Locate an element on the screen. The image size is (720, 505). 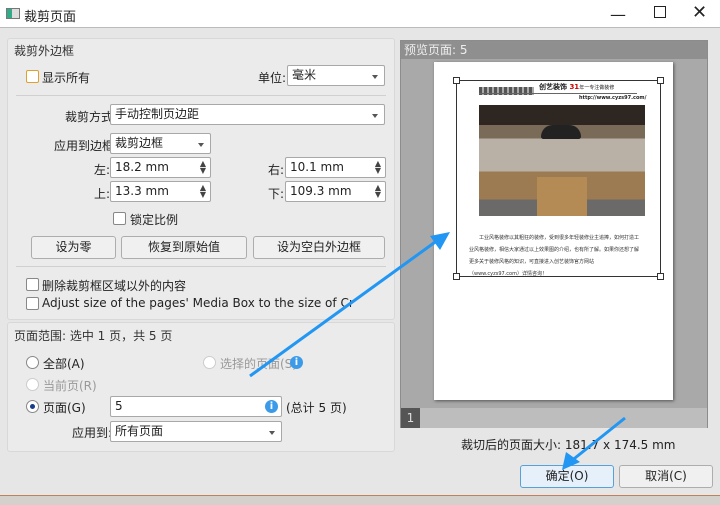
arrow-to-ok is located at coordinates (594, 443).